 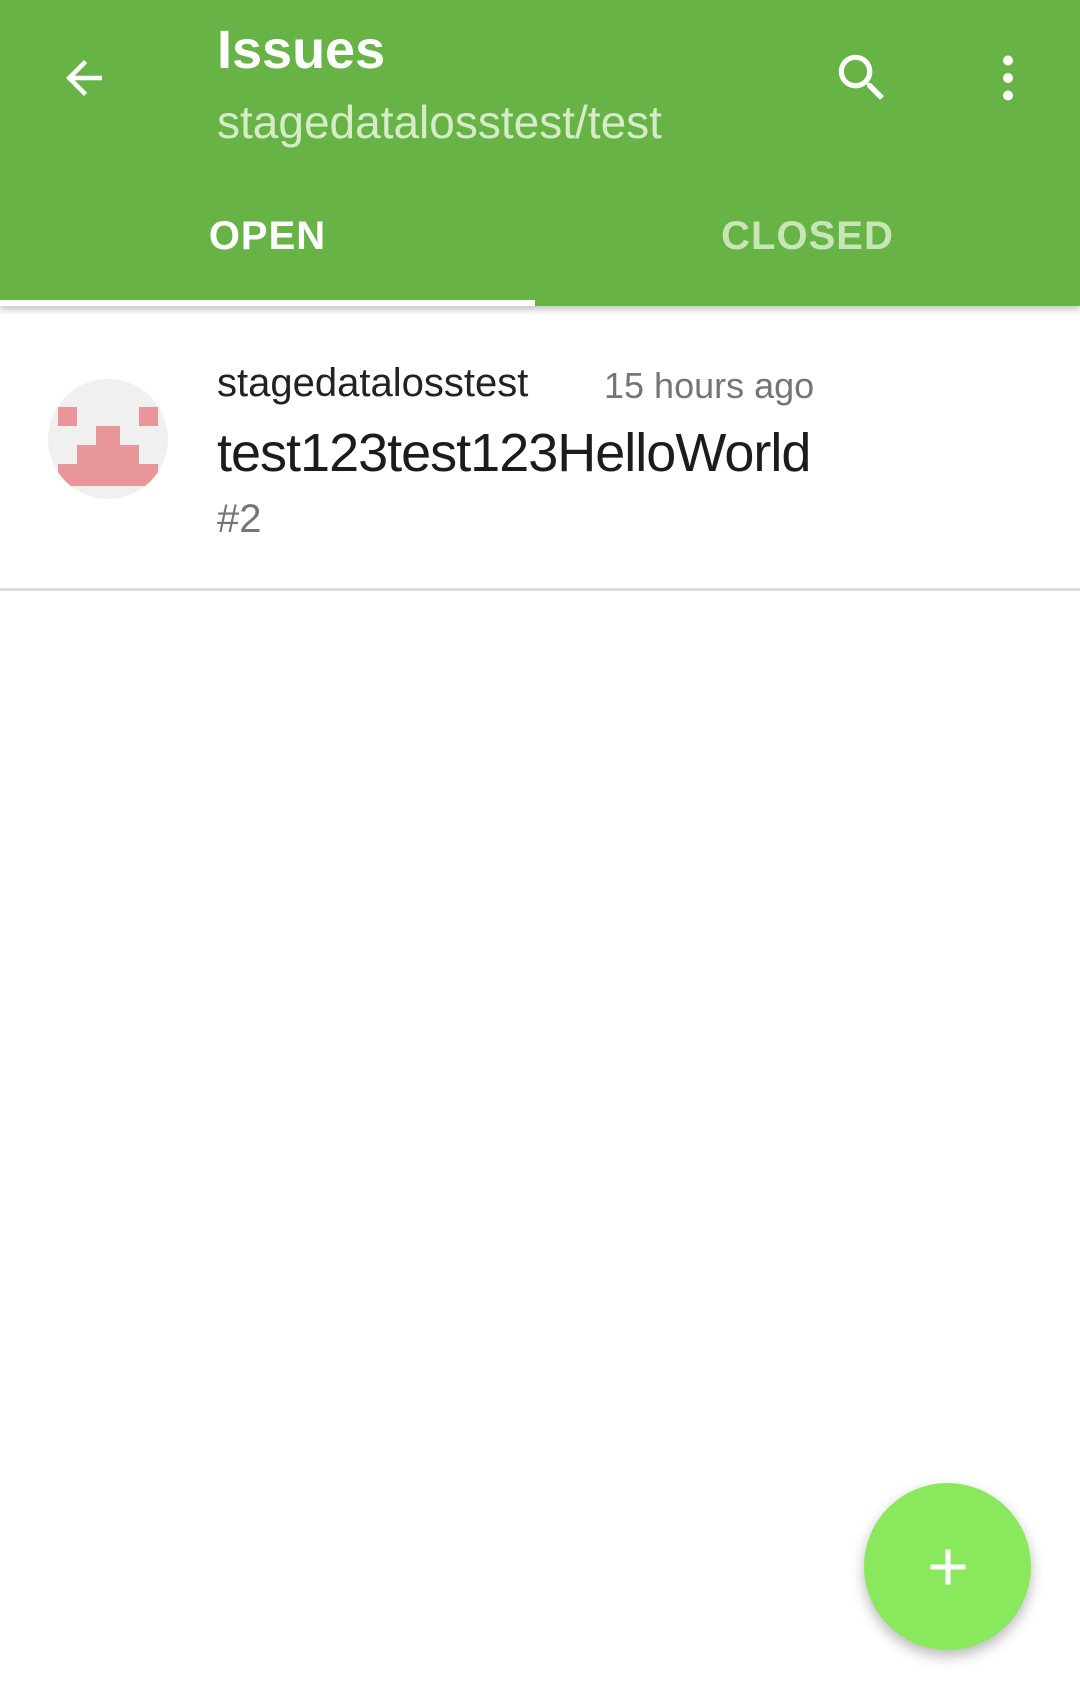 I want to click on issue-author: stagedatalosstest, so click(x=373, y=383).